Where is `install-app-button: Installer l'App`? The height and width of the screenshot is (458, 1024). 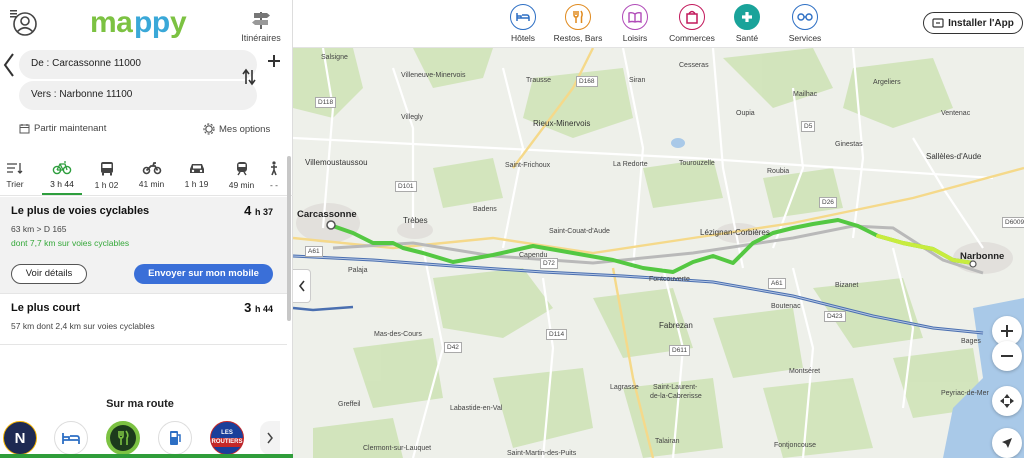 install-app-button: Installer l'App is located at coordinates (973, 23).